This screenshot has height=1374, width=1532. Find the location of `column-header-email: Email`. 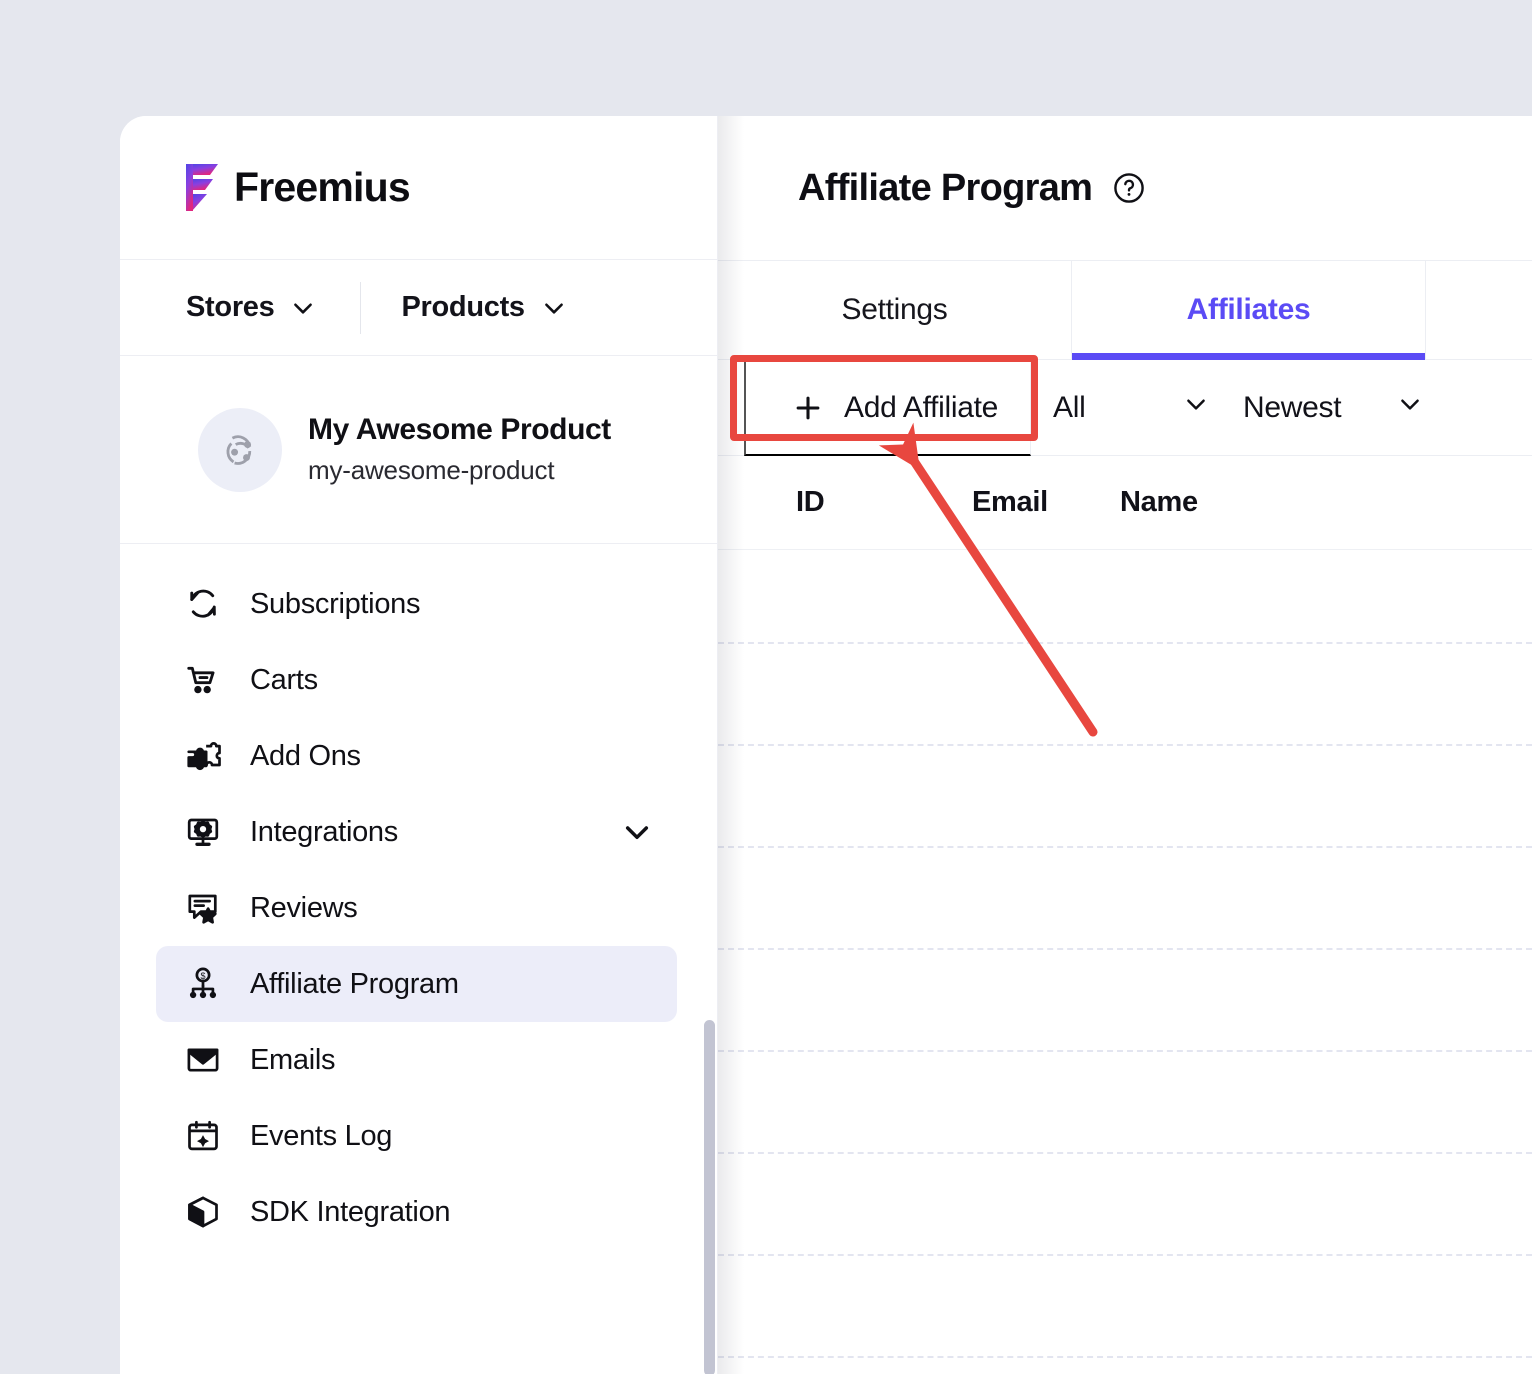

column-header-email: Email is located at coordinates (1046, 502).